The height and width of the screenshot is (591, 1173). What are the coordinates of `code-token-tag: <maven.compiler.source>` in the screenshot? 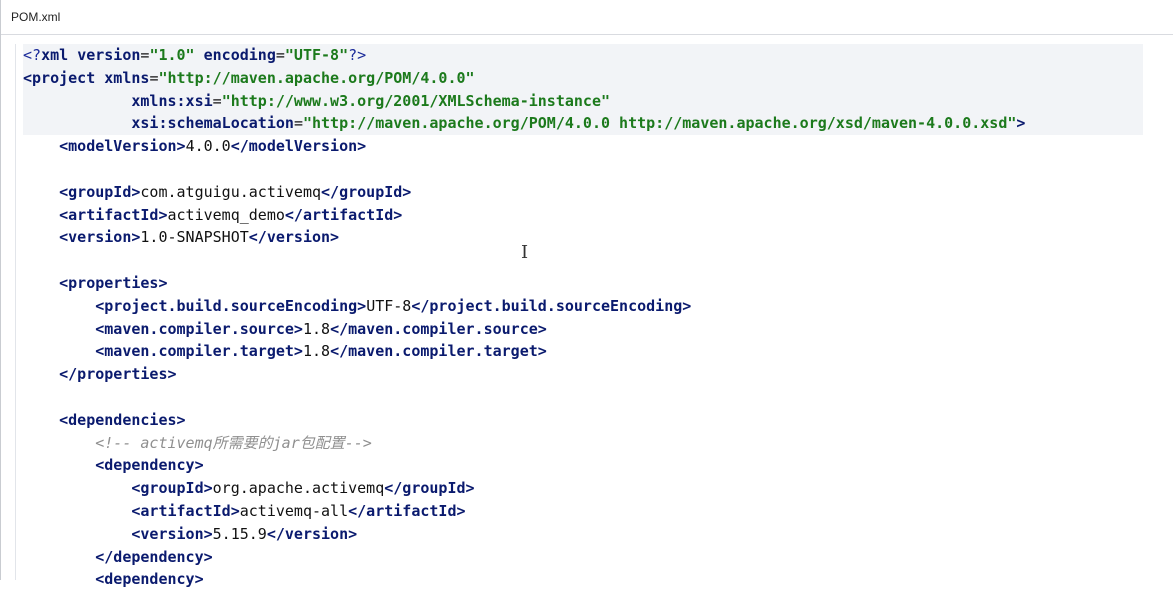 It's located at (199, 328).